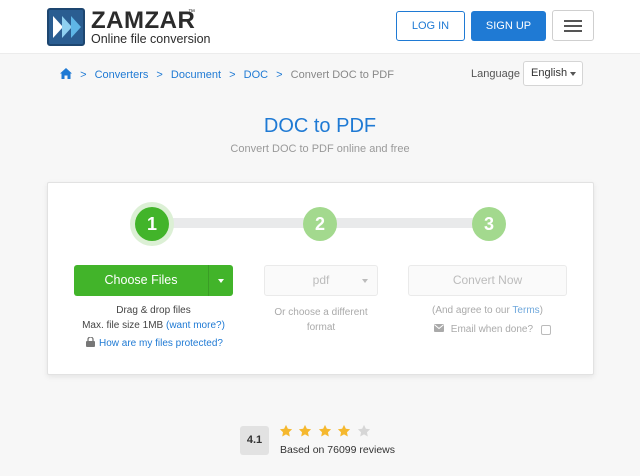  I want to click on home-icon, so click(66, 75).